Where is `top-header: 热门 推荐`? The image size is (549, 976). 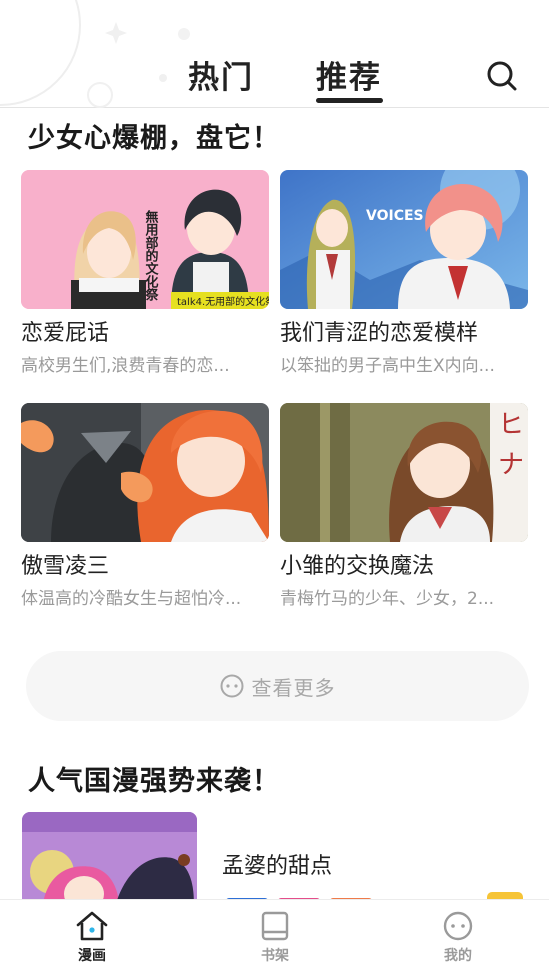
top-header: 热门 推荐 is located at coordinates (274, 54).